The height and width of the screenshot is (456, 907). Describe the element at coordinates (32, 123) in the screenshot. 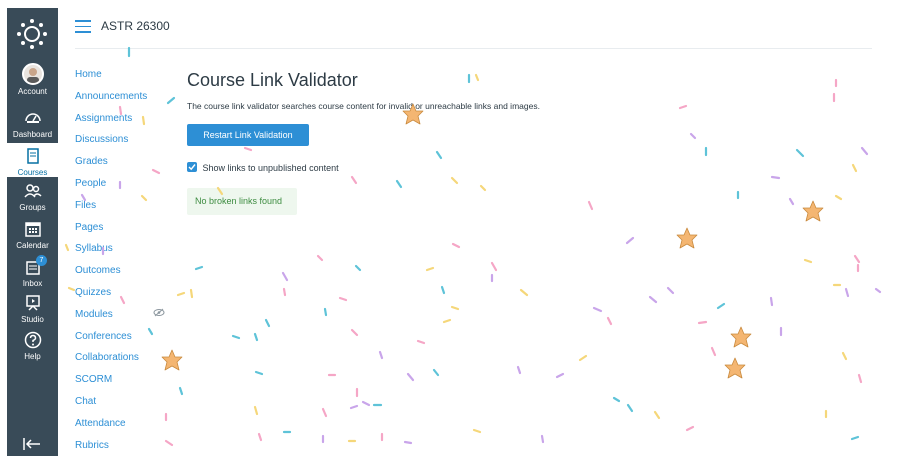

I see `nav-dashboard: Dashboard` at that location.